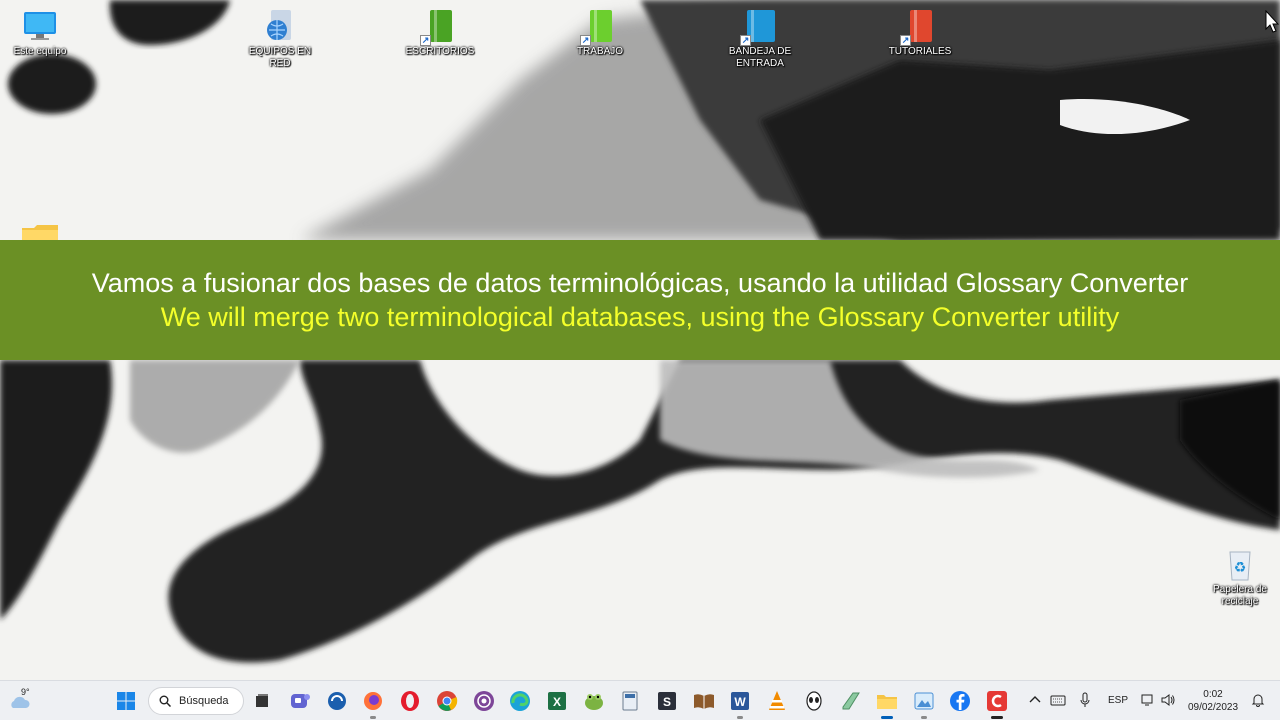 The image size is (1280, 720). I want to click on app-blue-circle-button, so click(337, 701).